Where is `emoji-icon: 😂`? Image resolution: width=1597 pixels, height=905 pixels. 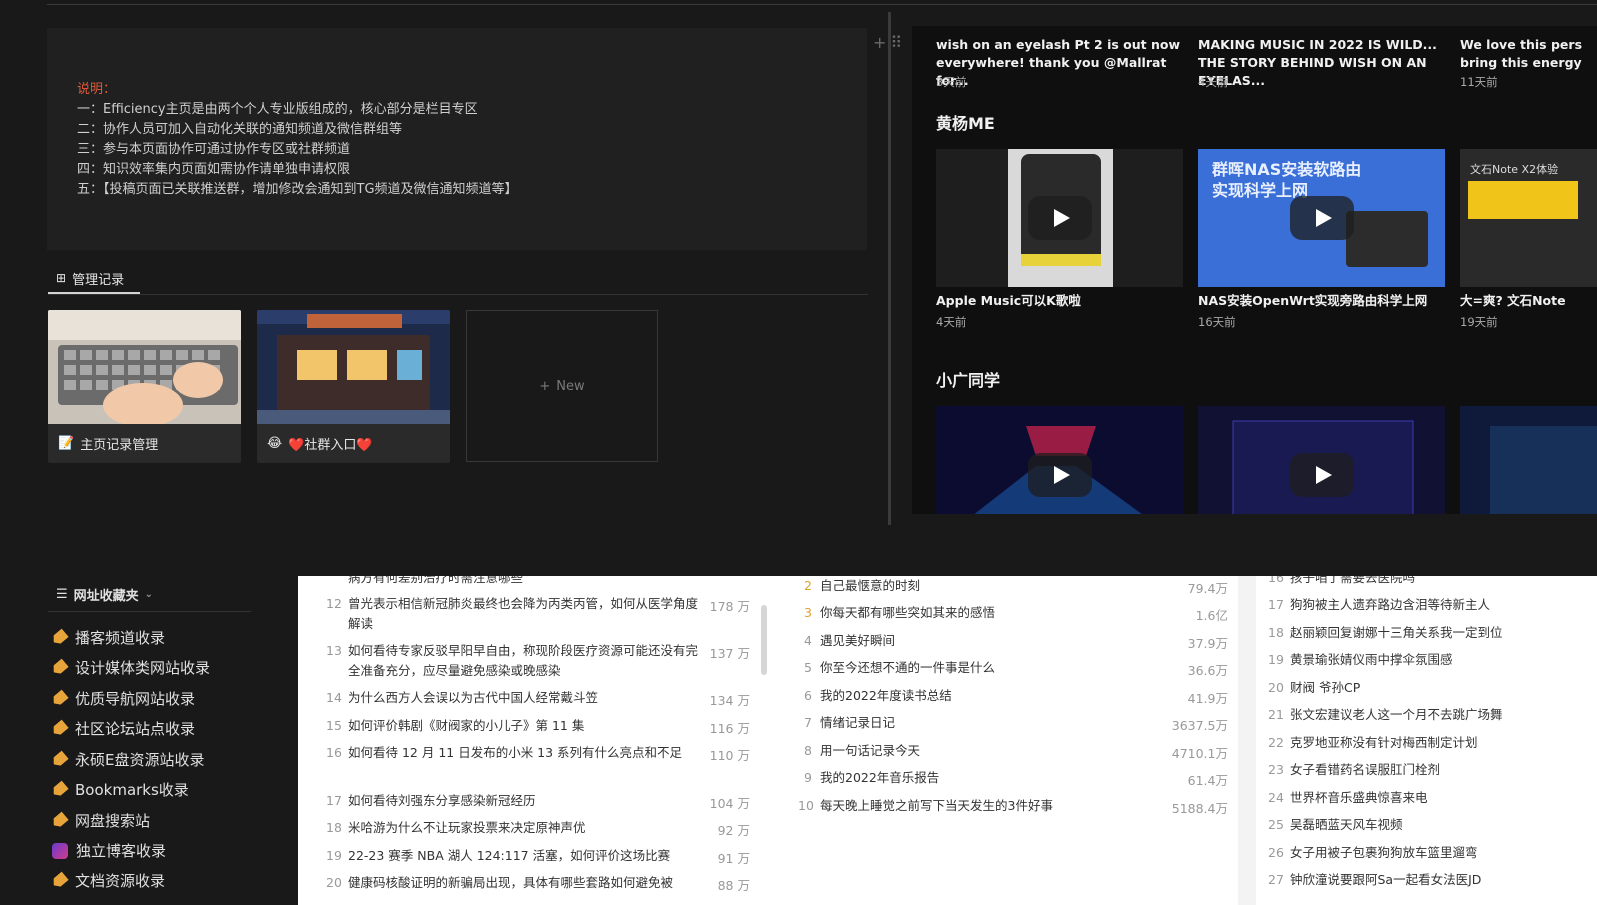 emoji-icon: 😂 is located at coordinates (275, 443).